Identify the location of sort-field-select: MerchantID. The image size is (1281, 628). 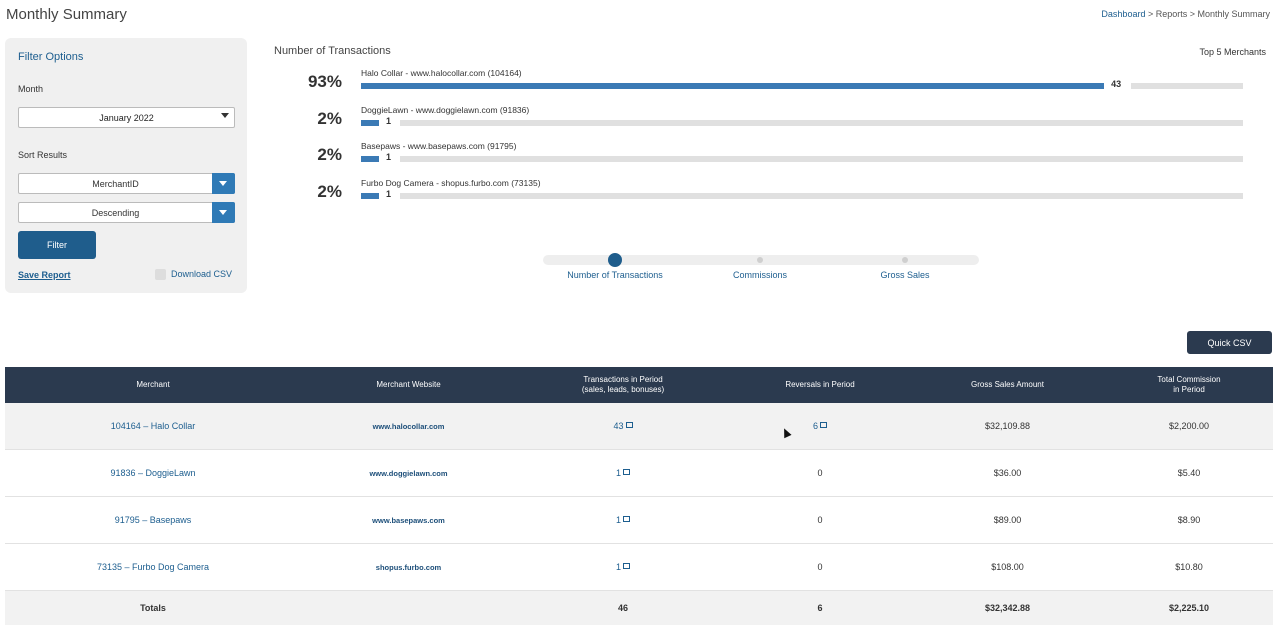
(126, 183).